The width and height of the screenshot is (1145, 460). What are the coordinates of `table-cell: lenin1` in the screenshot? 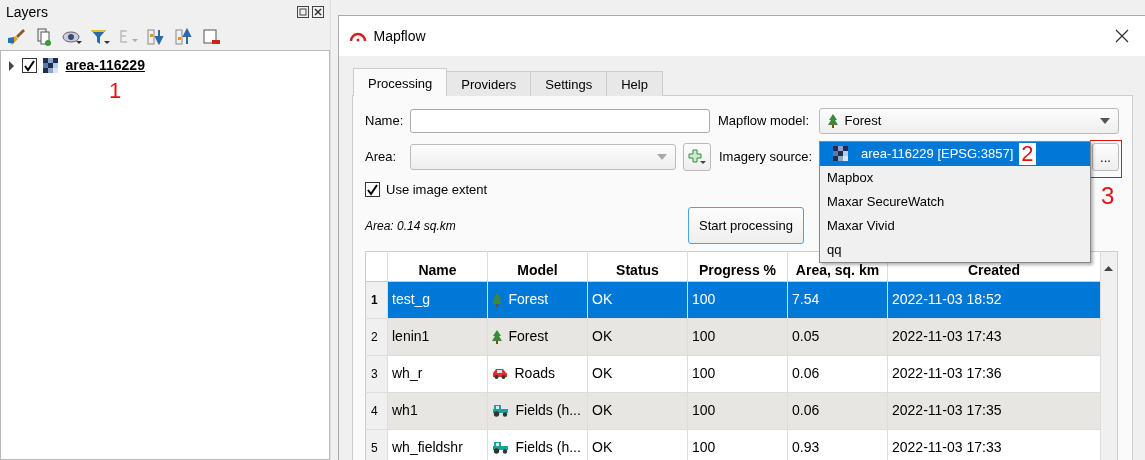 It's located at (437, 336).